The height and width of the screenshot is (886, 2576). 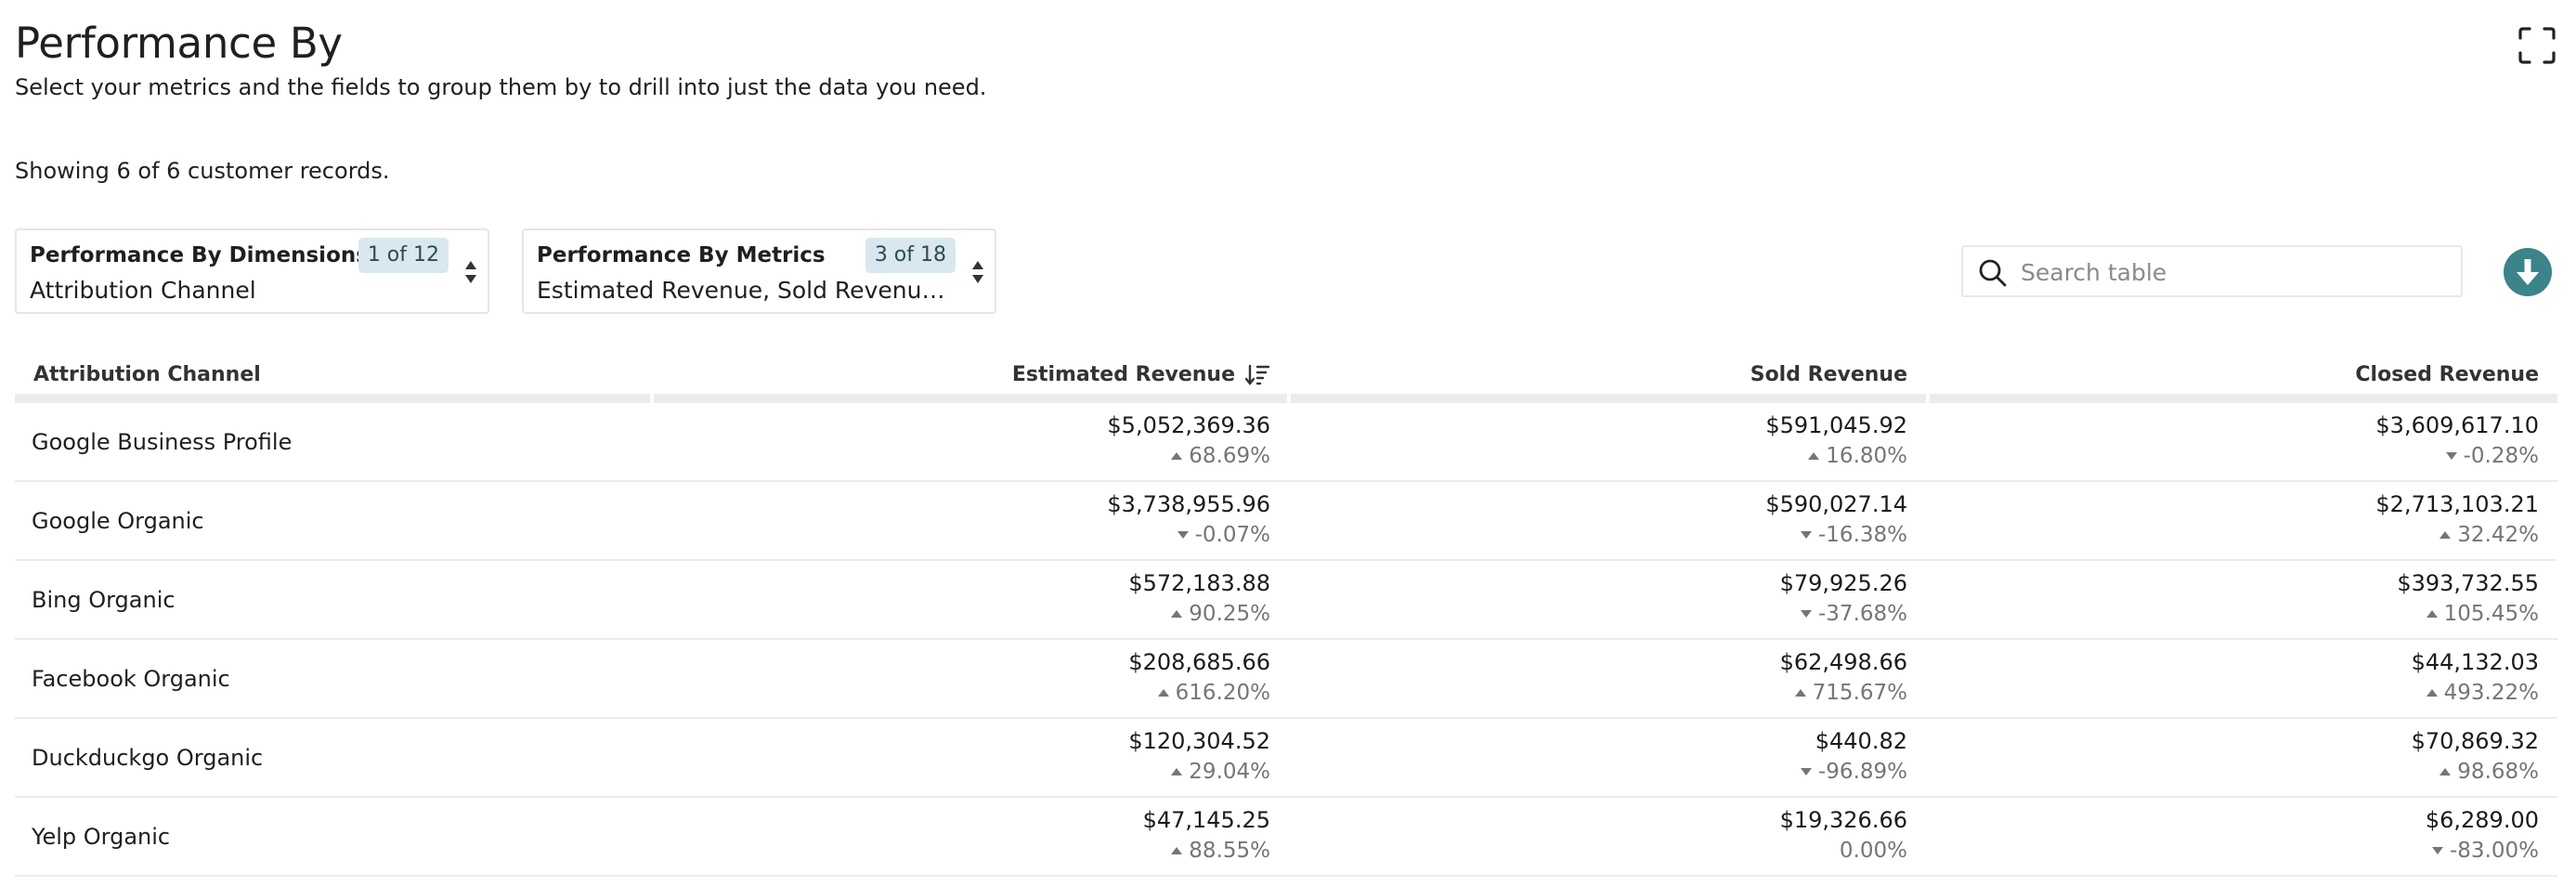 I want to click on metric-value: $44,132.03, so click(x=2475, y=662).